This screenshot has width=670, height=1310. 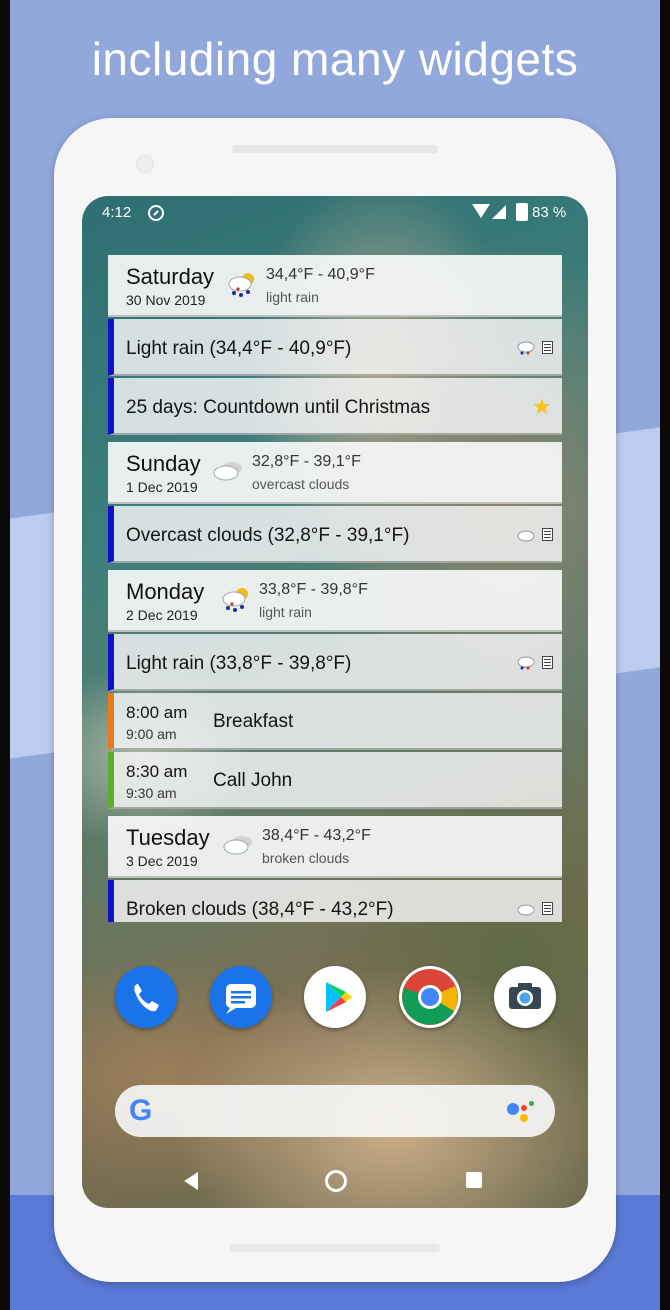 I want to click on countdown-text: 25 days: Countdown until Christmas, so click(x=278, y=407).